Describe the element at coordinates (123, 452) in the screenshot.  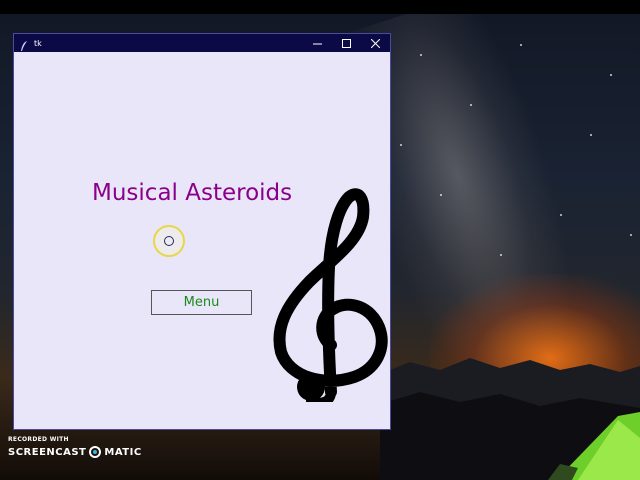
I see `watermark-brand-right: MATIC` at that location.